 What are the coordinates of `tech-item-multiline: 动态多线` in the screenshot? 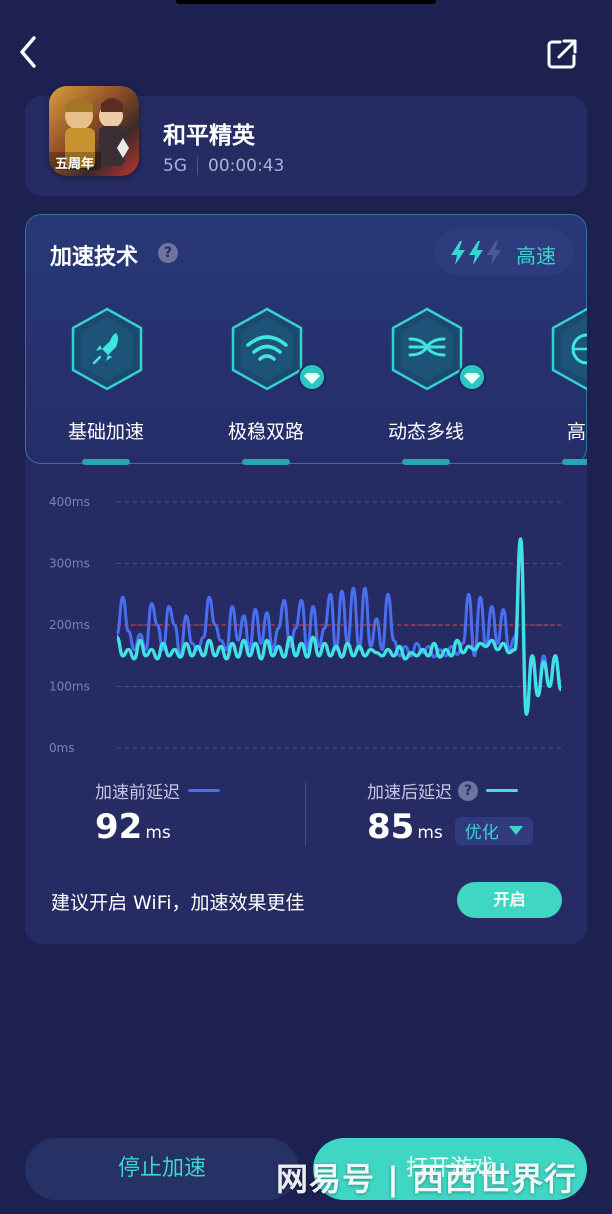 It's located at (426, 387).